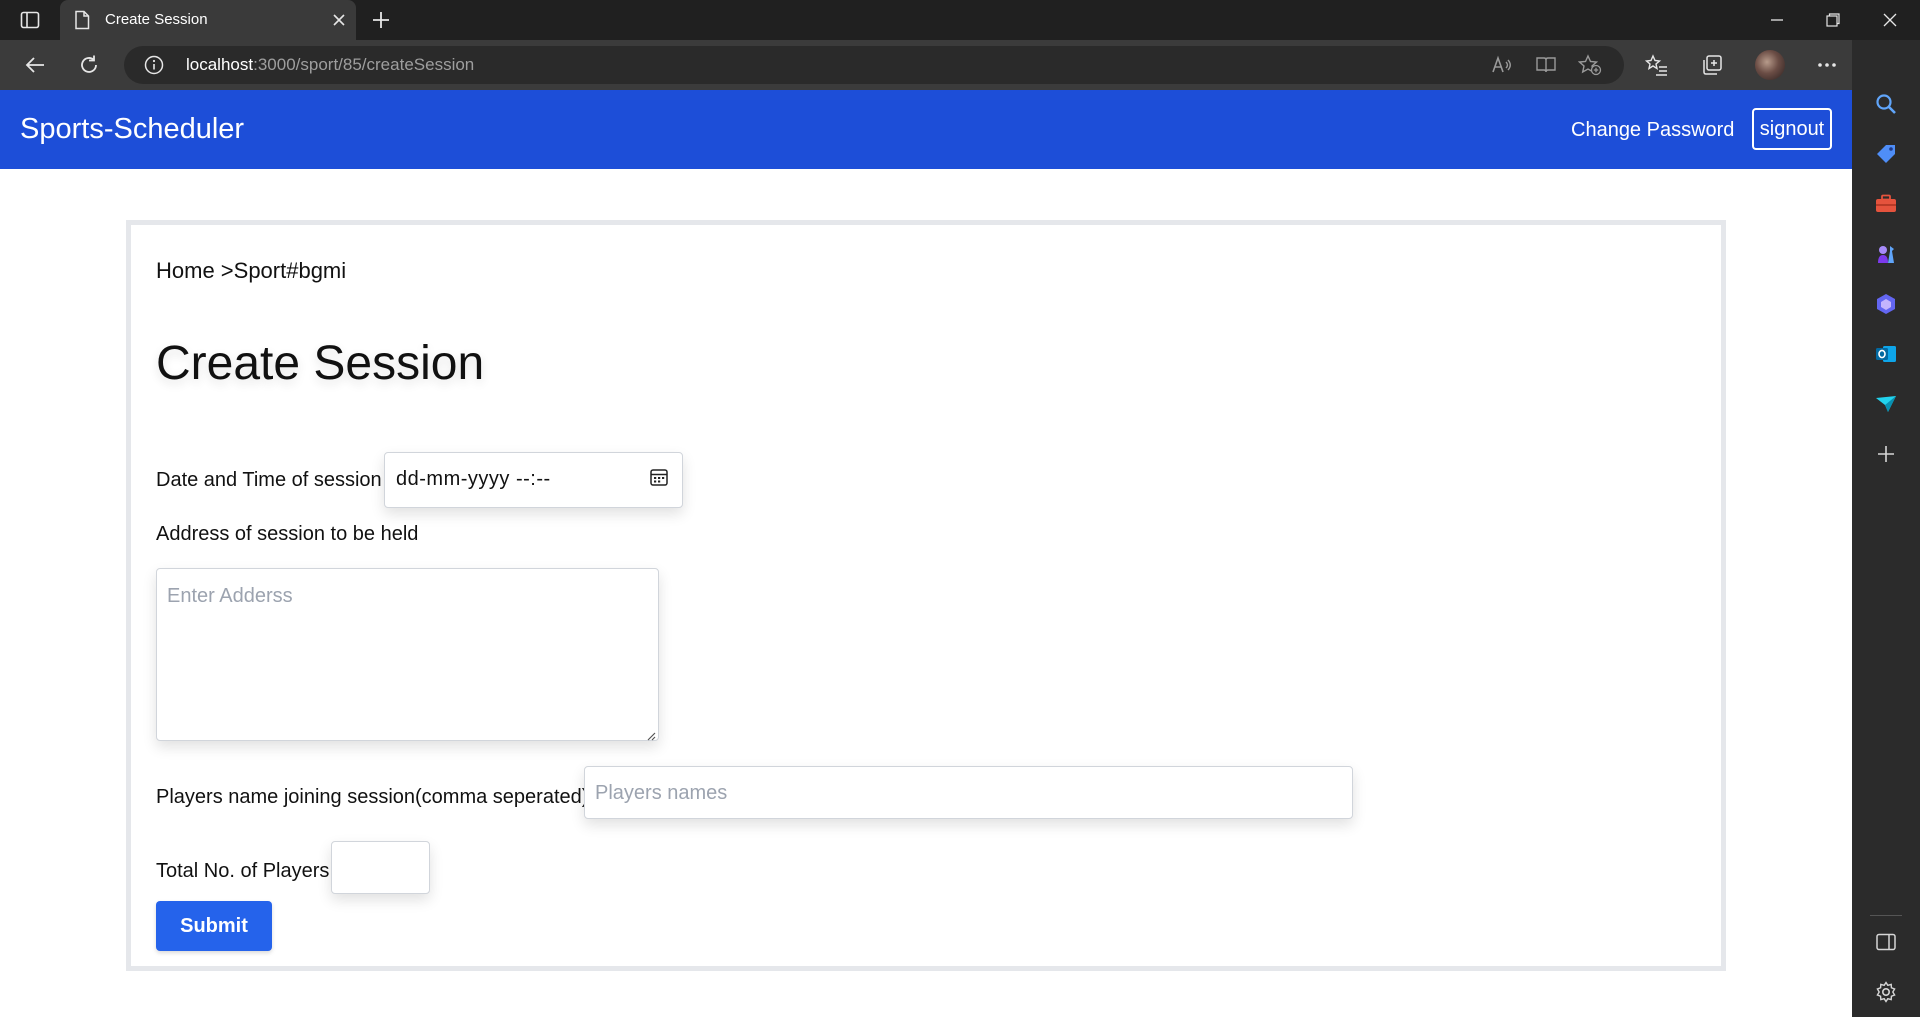 This screenshot has height=1017, width=1920. What do you see at coordinates (926, 129) in the screenshot?
I see `app-navbar: Sports-Scheduler Change Password signout` at bounding box center [926, 129].